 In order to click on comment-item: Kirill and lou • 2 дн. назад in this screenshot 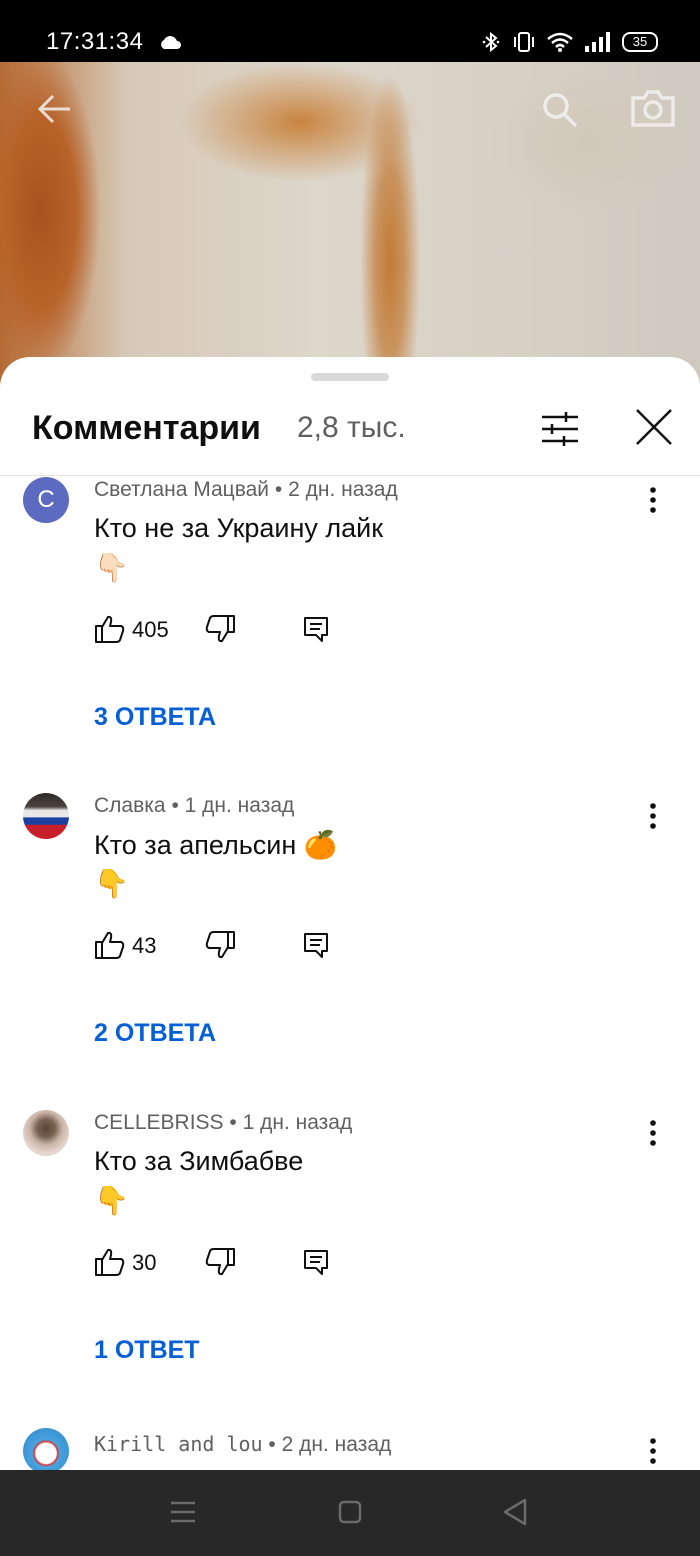, I will do `click(350, 1449)`.